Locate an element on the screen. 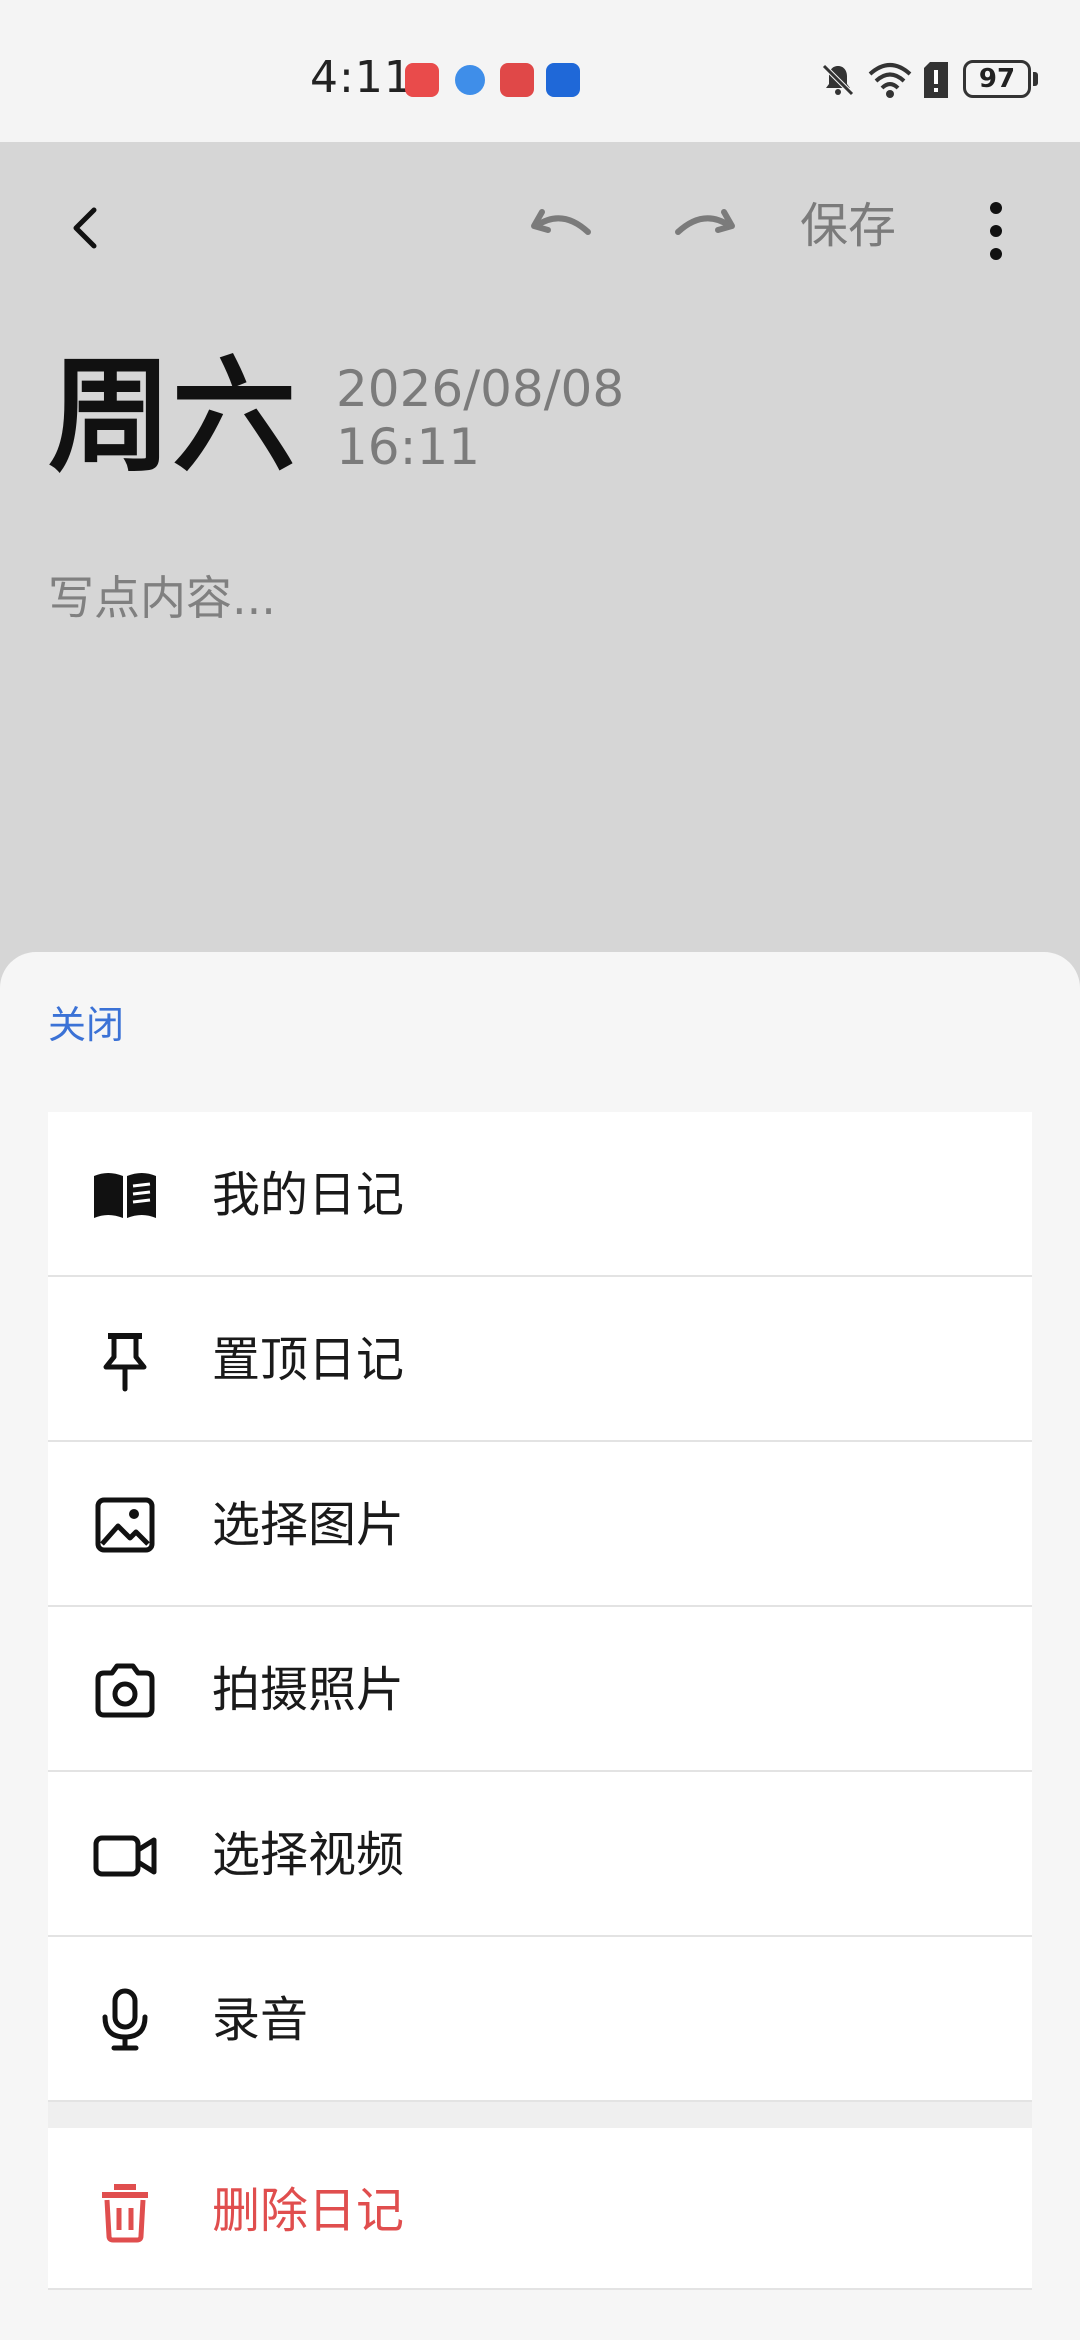 Image resolution: width=1080 pixels, height=2340 pixels. menu-item-label: 置顶日记 is located at coordinates (308, 1360).